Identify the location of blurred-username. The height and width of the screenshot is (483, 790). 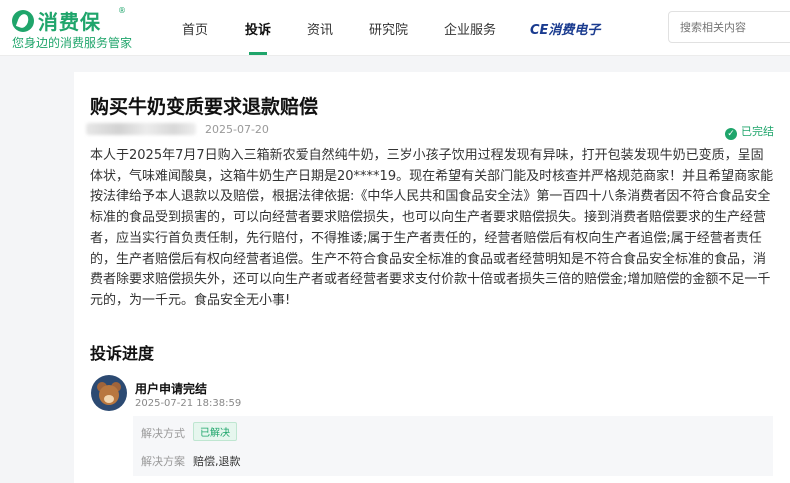
(141, 129).